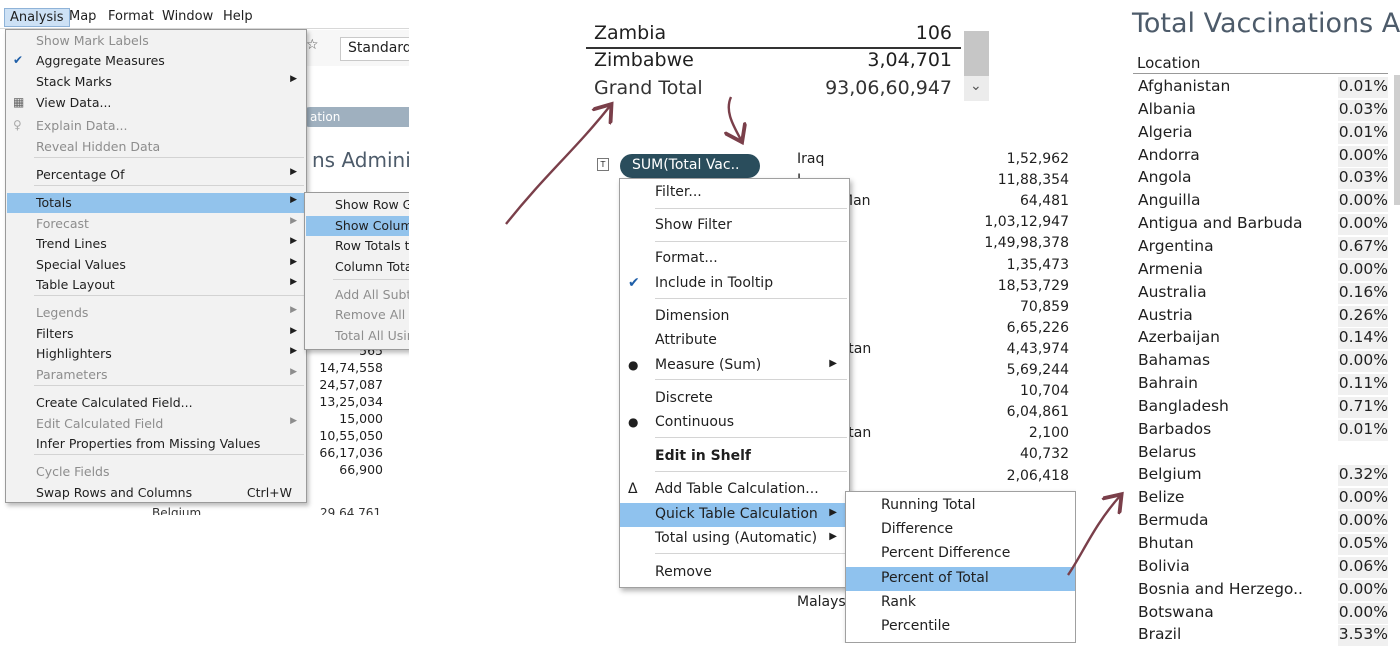 The height and width of the screenshot is (649, 1400). Describe the element at coordinates (734, 341) in the screenshot. I see `context-item-attribute: Attribute` at that location.